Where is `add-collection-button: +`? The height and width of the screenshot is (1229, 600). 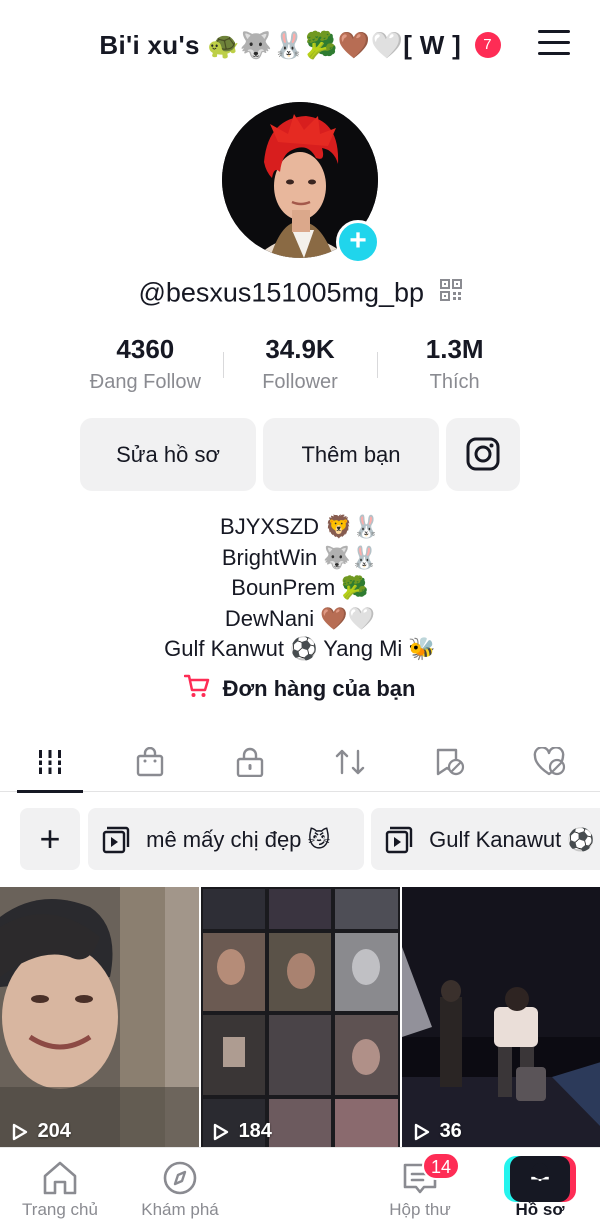
add-collection-button: + is located at coordinates (50, 839).